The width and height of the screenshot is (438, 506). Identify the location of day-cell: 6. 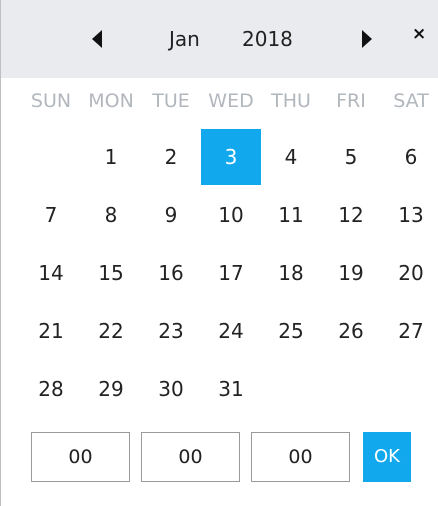
(409, 157).